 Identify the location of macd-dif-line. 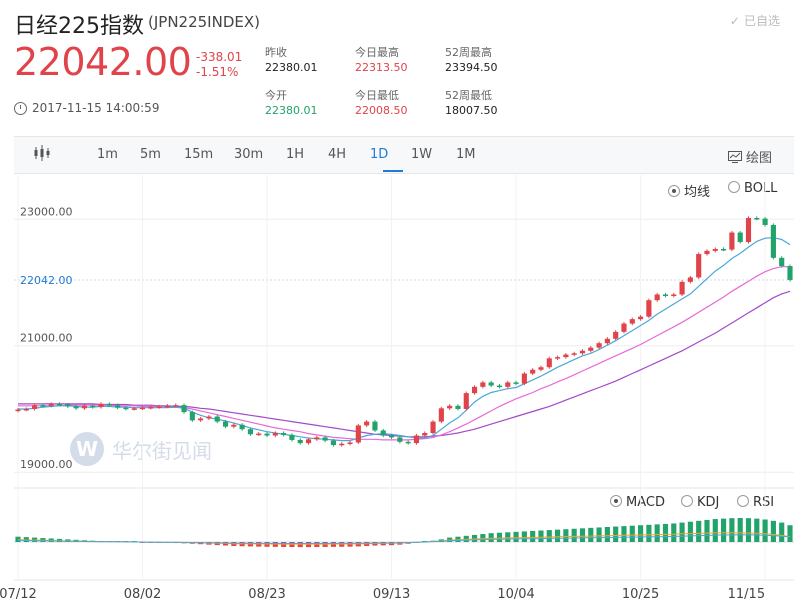
(404, 538).